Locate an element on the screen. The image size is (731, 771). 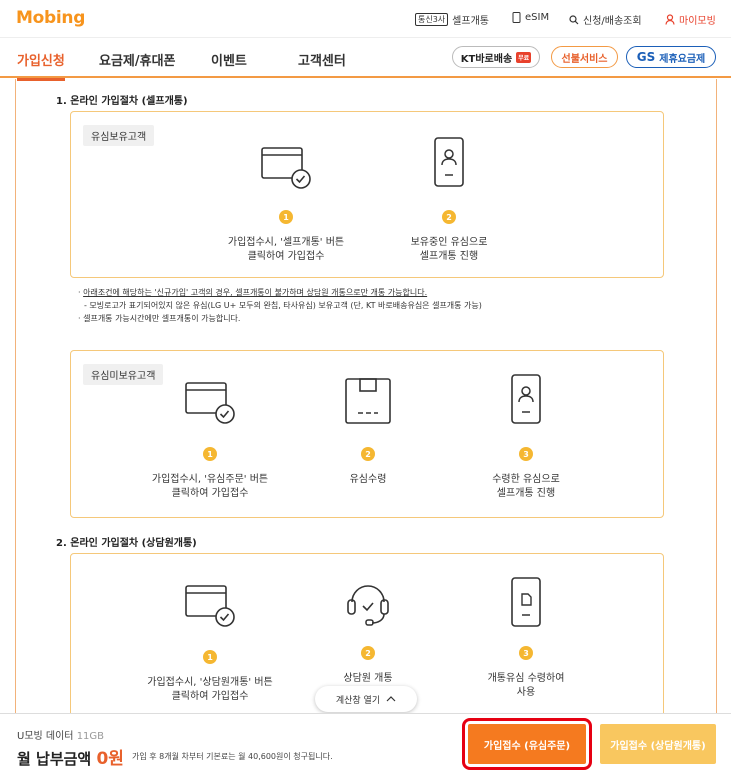
billing-note: 가입 후 8개월 차부터 기본료는 월 40,600원이 청구됩니다. is located at coordinates (232, 756).